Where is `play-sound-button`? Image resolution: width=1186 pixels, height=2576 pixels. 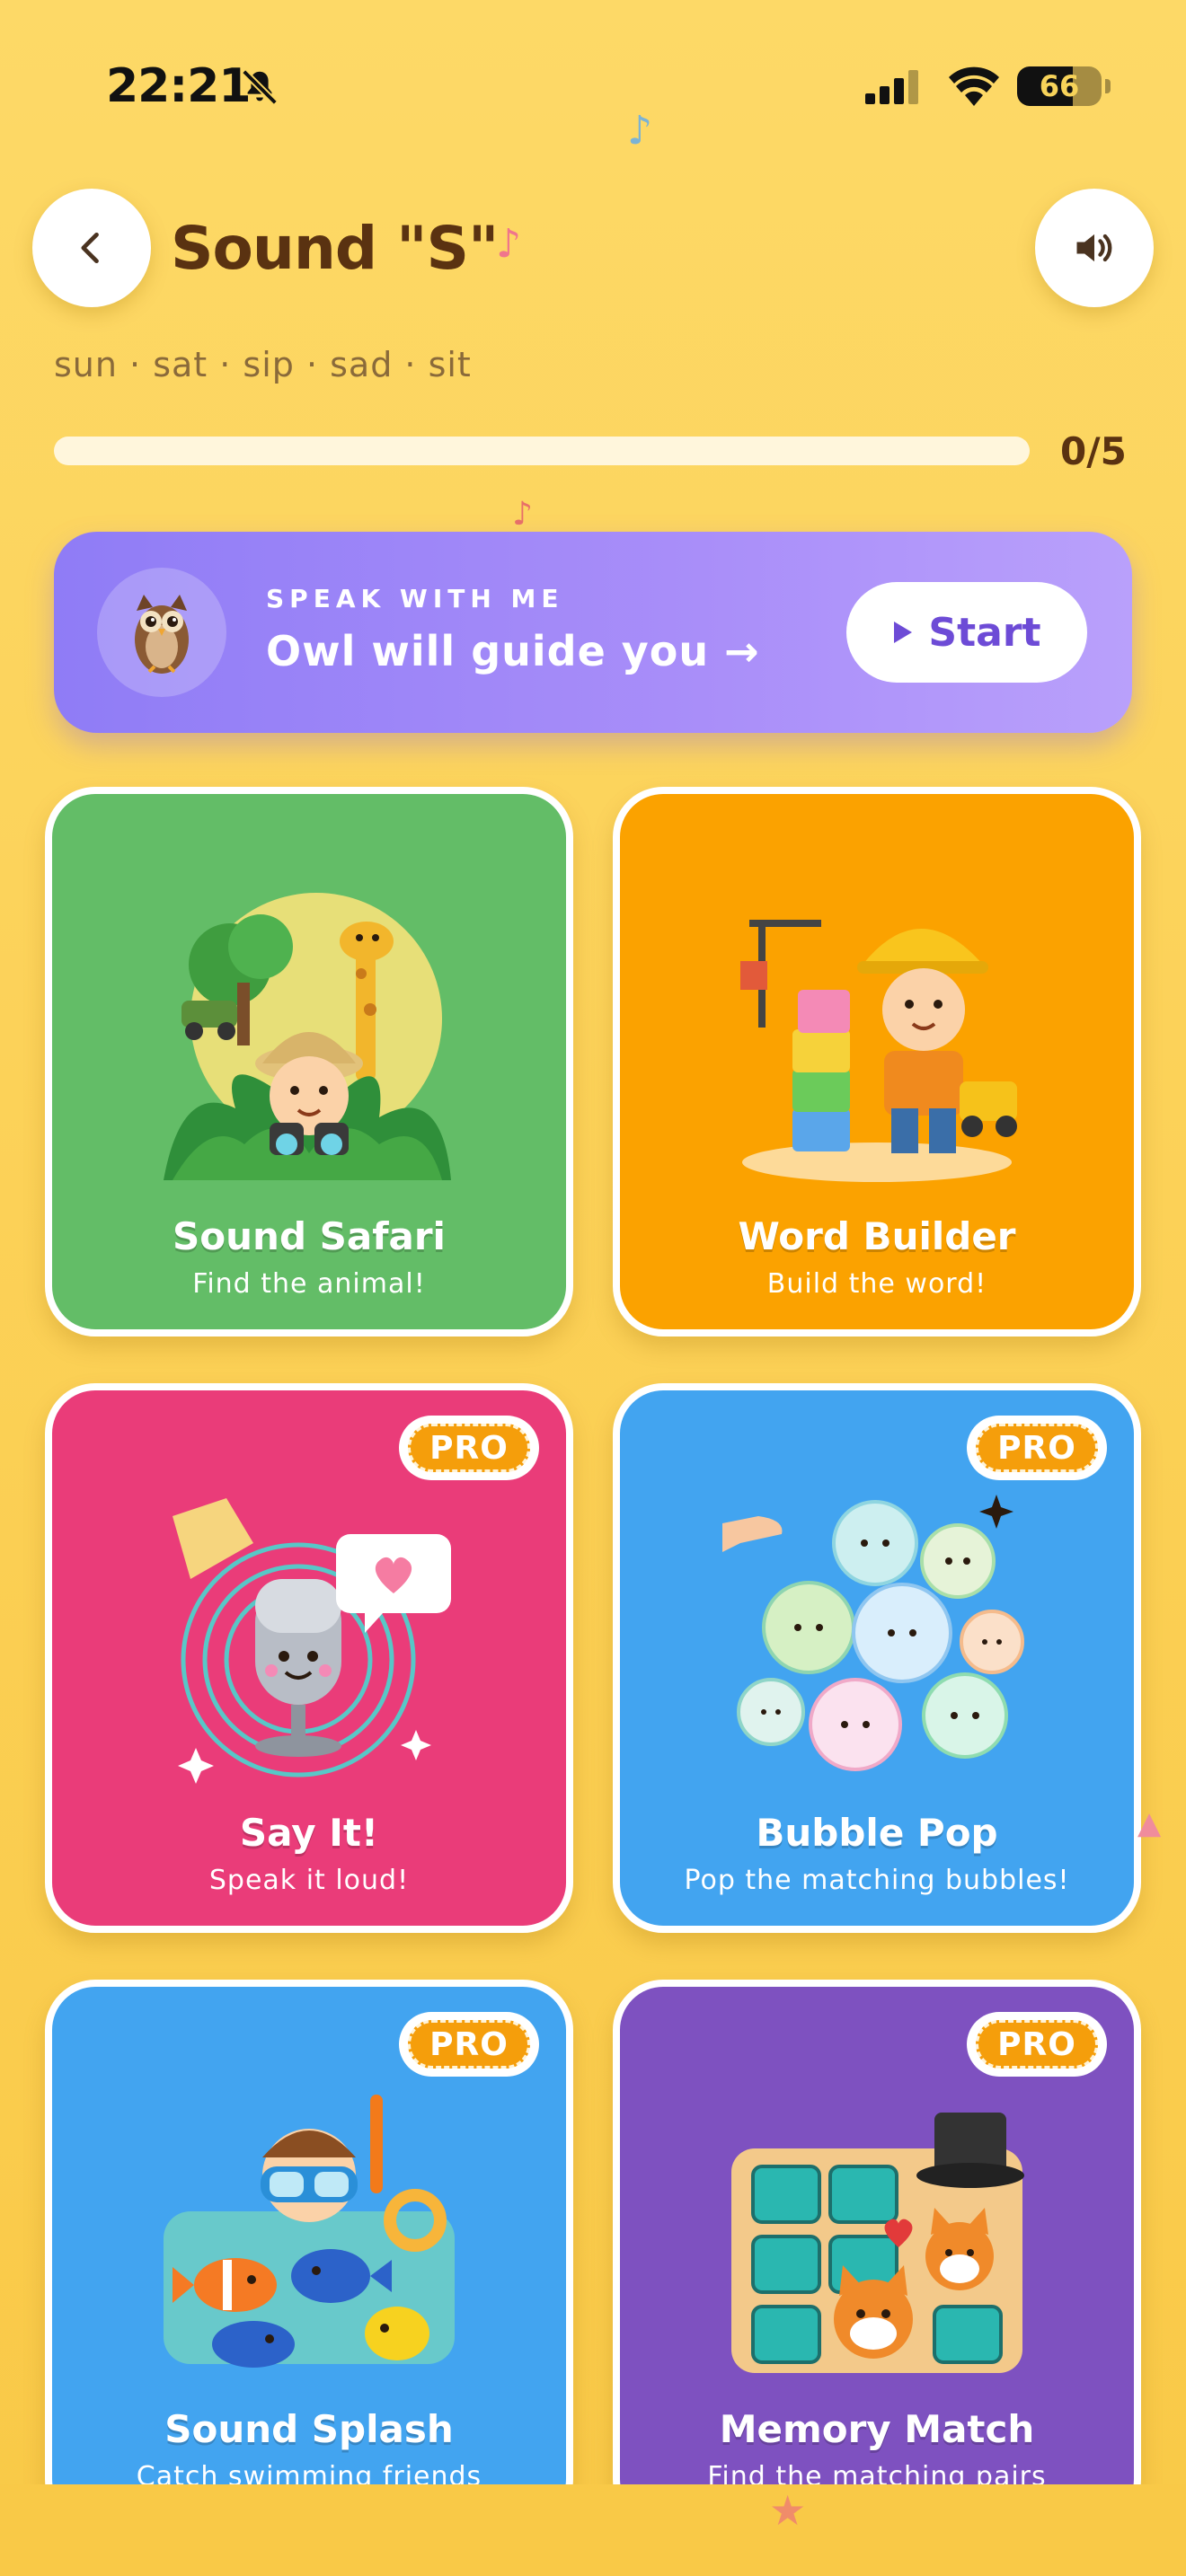
play-sound-button is located at coordinates (1094, 248).